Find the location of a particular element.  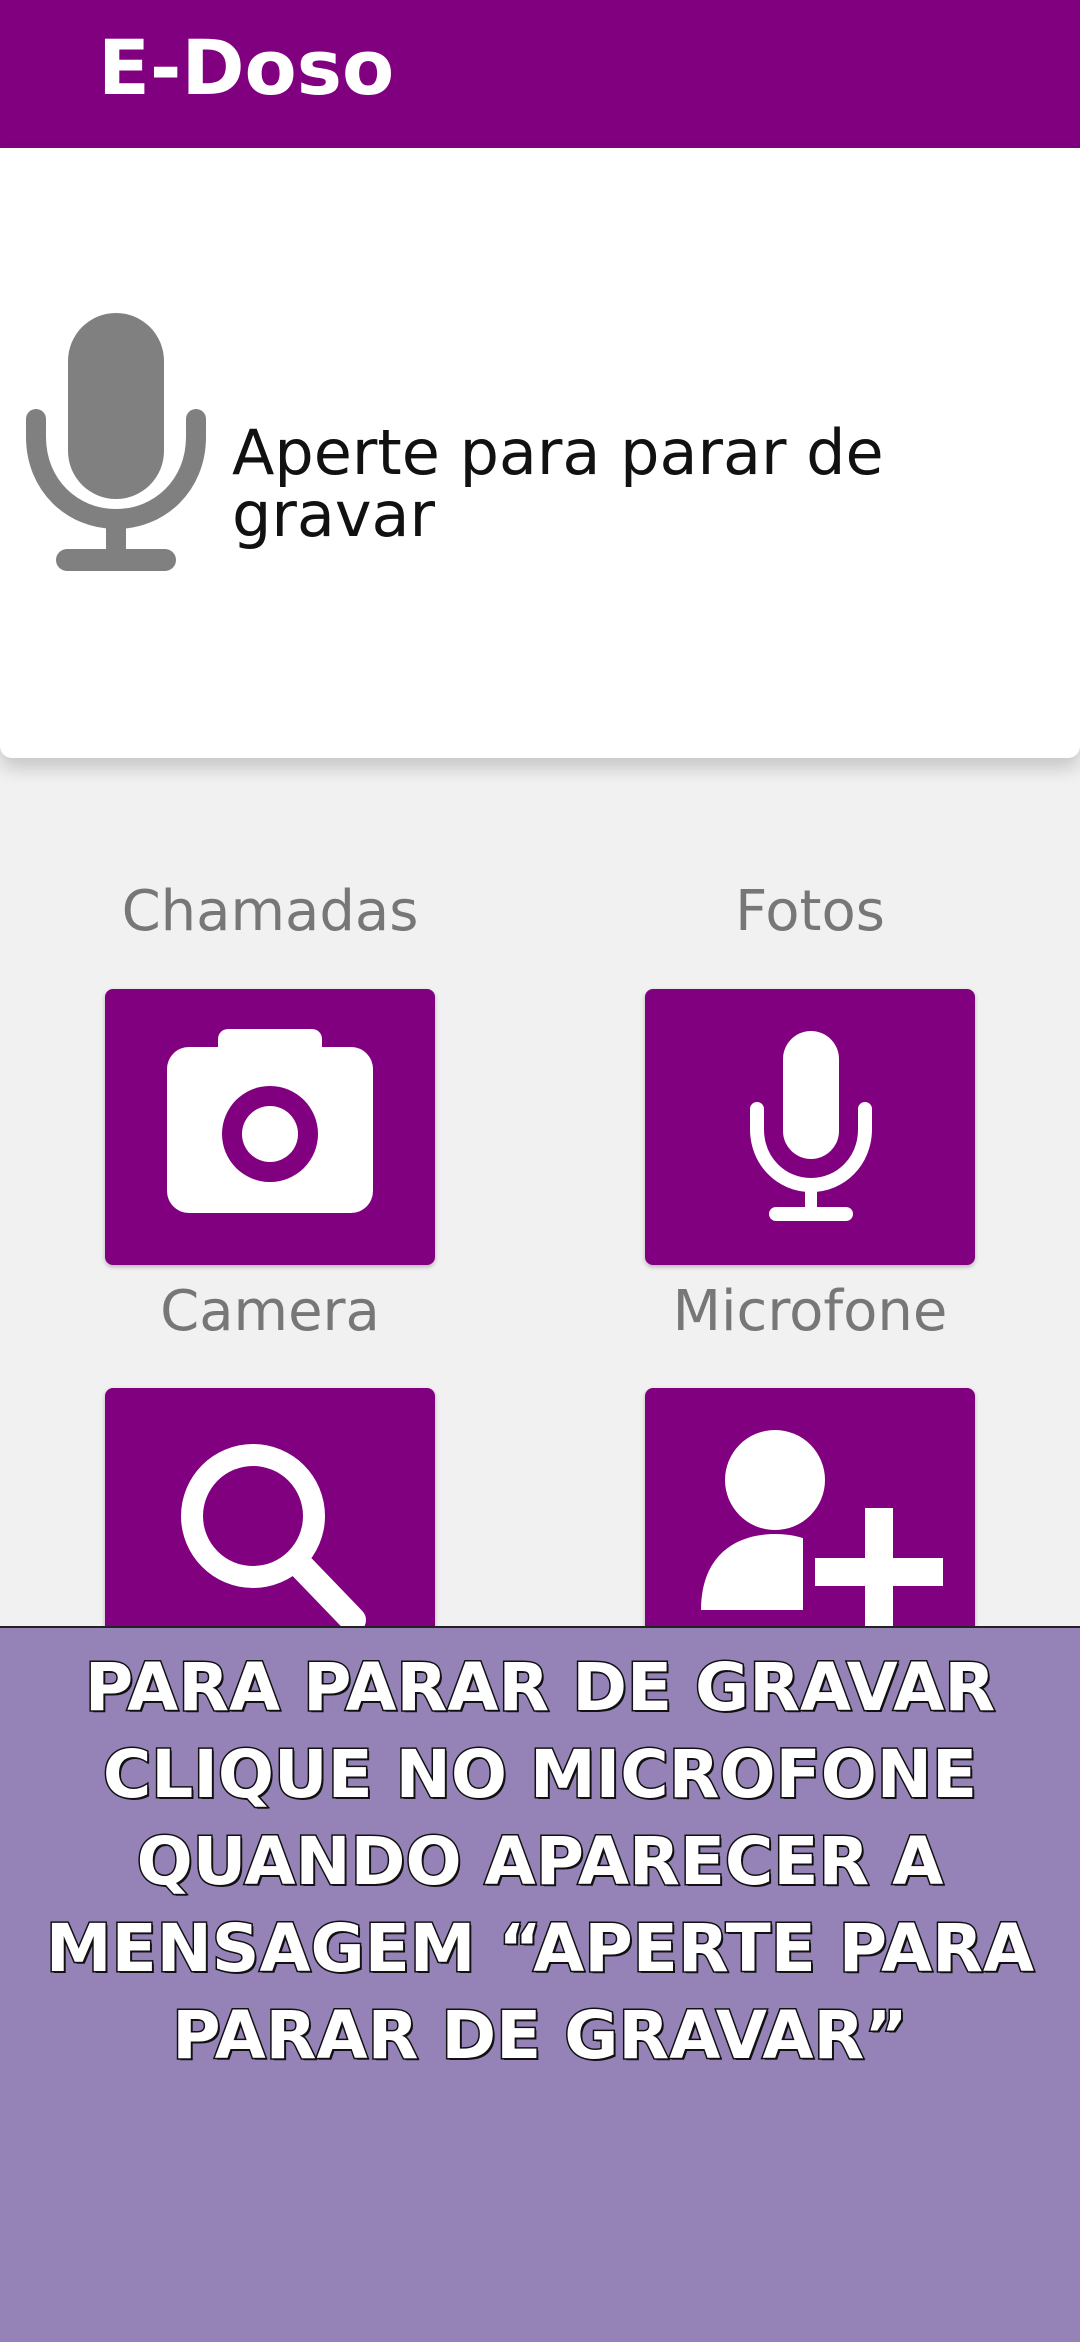

app-bar: E-Doso is located at coordinates (540, 74).